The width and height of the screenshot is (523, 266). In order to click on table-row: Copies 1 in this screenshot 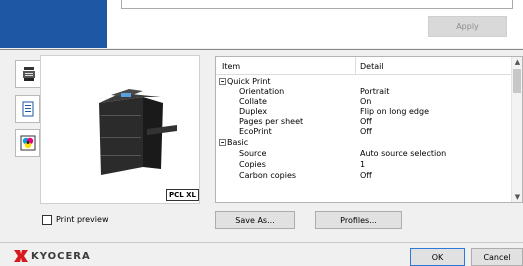, I will do `click(364, 165)`.